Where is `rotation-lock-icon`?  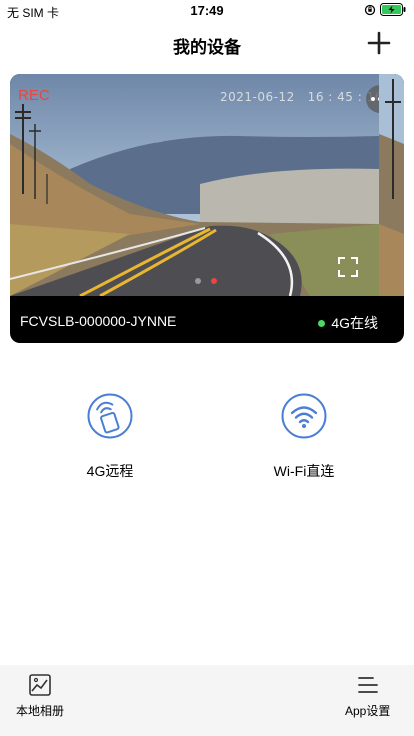 rotation-lock-icon is located at coordinates (370, 9).